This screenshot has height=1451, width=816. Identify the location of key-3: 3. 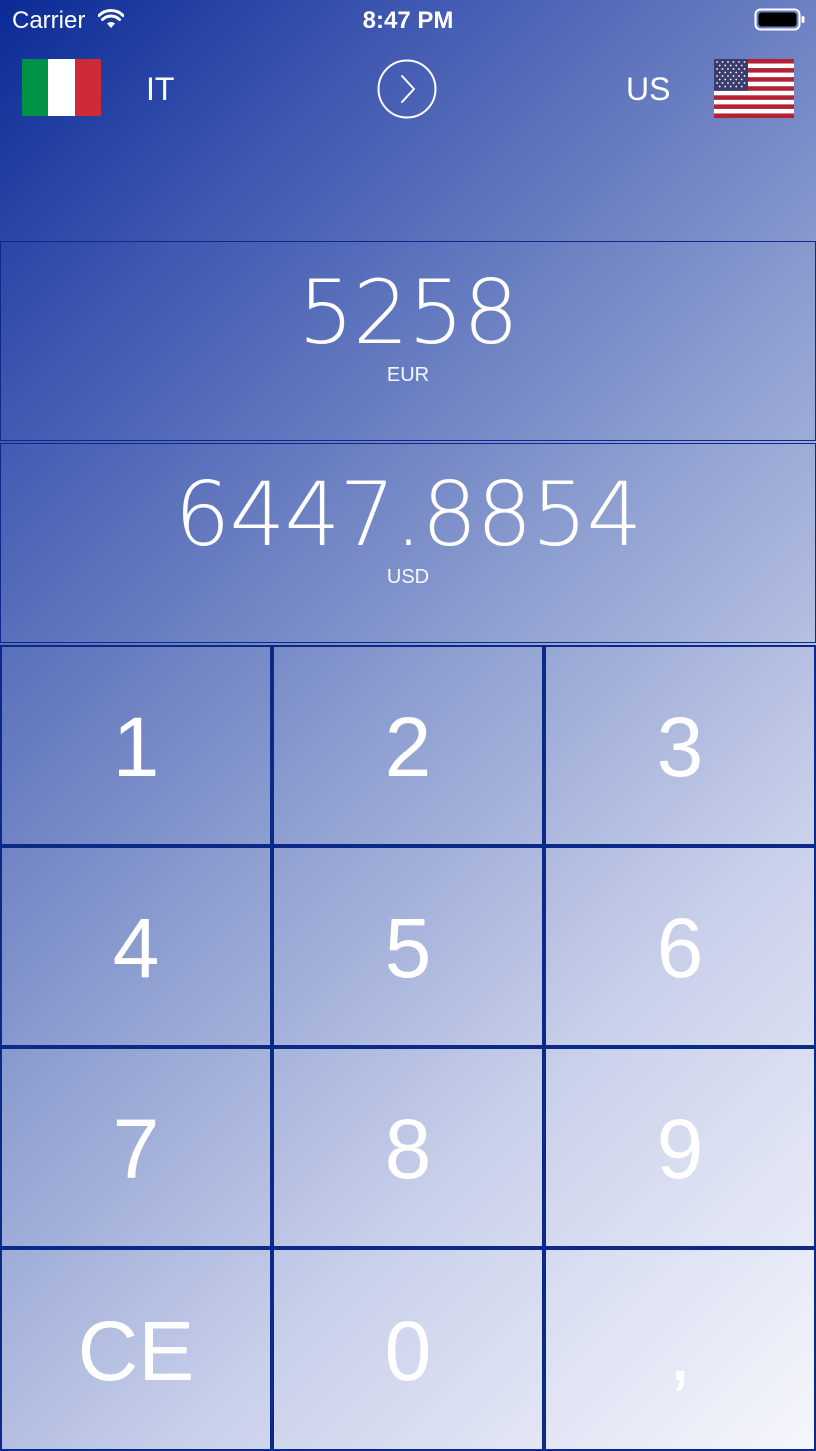
(680, 745).